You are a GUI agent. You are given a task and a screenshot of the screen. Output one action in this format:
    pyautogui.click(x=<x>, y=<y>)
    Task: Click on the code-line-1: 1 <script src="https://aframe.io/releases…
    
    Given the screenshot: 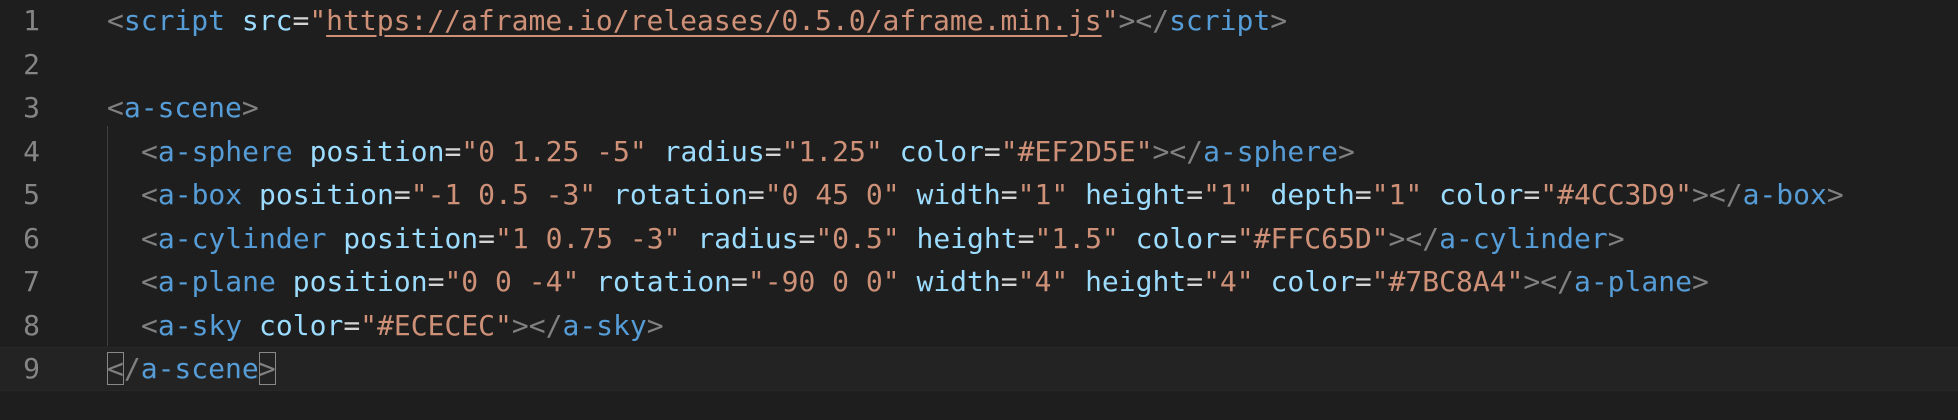 What is the action you would take?
    pyautogui.click(x=979, y=21)
    